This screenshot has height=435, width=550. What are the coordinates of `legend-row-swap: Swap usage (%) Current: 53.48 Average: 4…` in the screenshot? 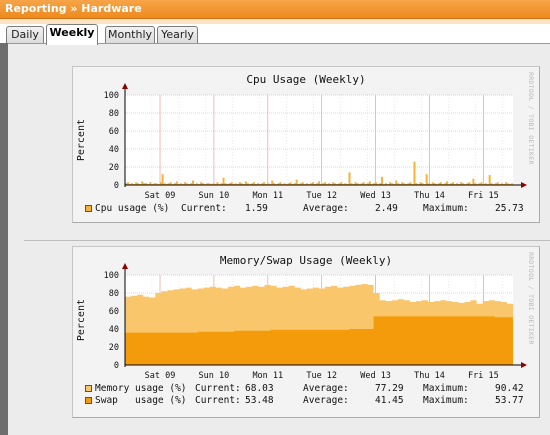 It's located at (310, 401).